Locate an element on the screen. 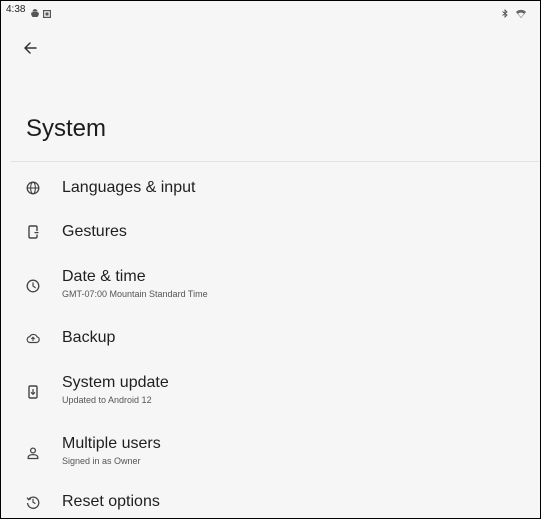 This screenshot has height=519, width=541. setting-multiple-users: Multiple users Signed in as Owner is located at coordinates (270, 452).